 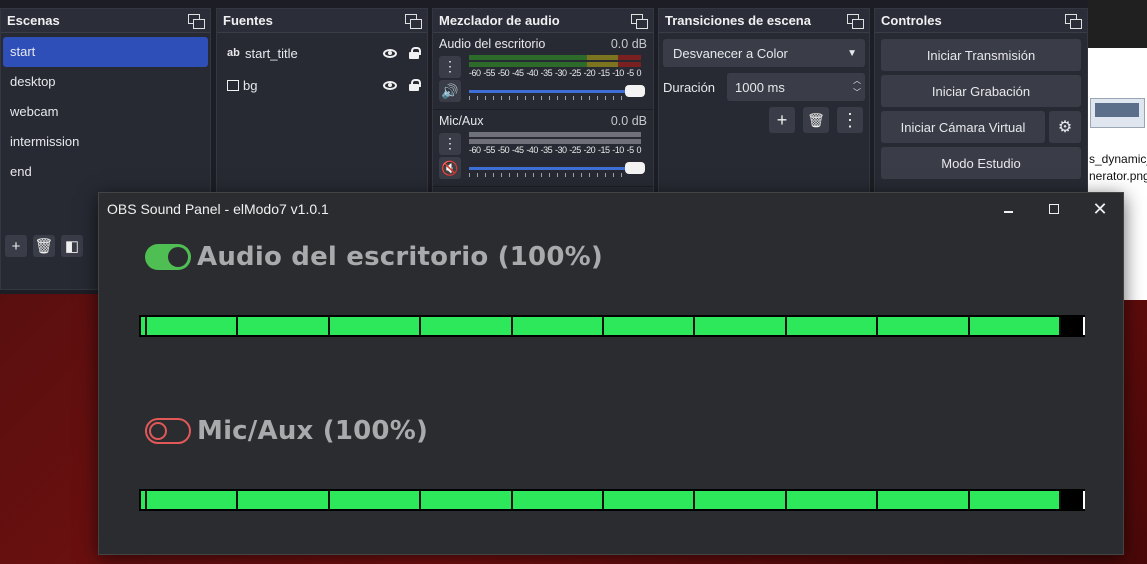 I want to click on source-name: bg, so click(x=250, y=85).